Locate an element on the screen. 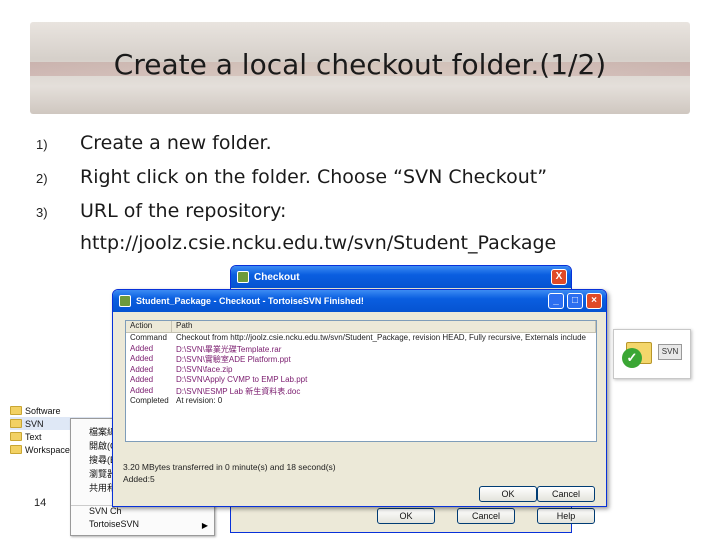 This screenshot has width=720, height=540. svn-label: SVN is located at coordinates (670, 352).